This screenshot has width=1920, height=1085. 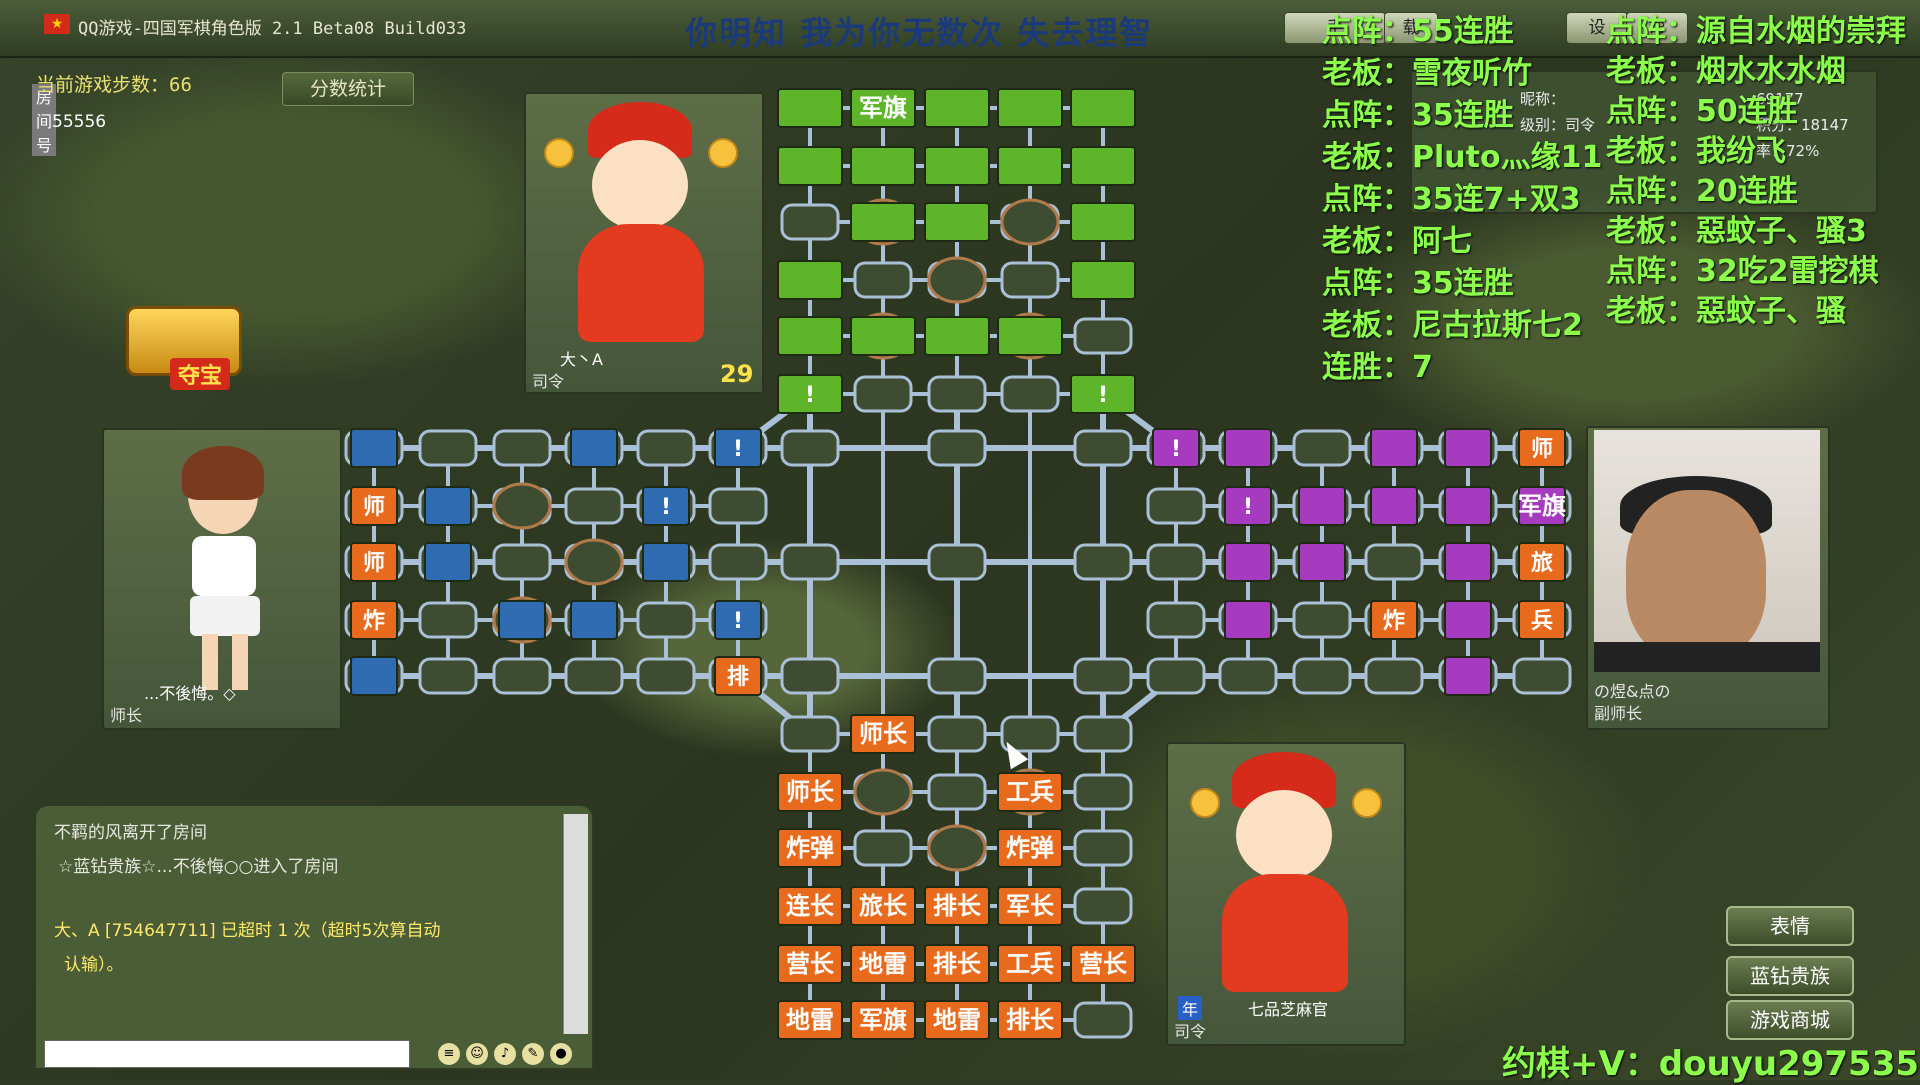 I want to click on game-piece: 工兵, so click(x=1030, y=964).